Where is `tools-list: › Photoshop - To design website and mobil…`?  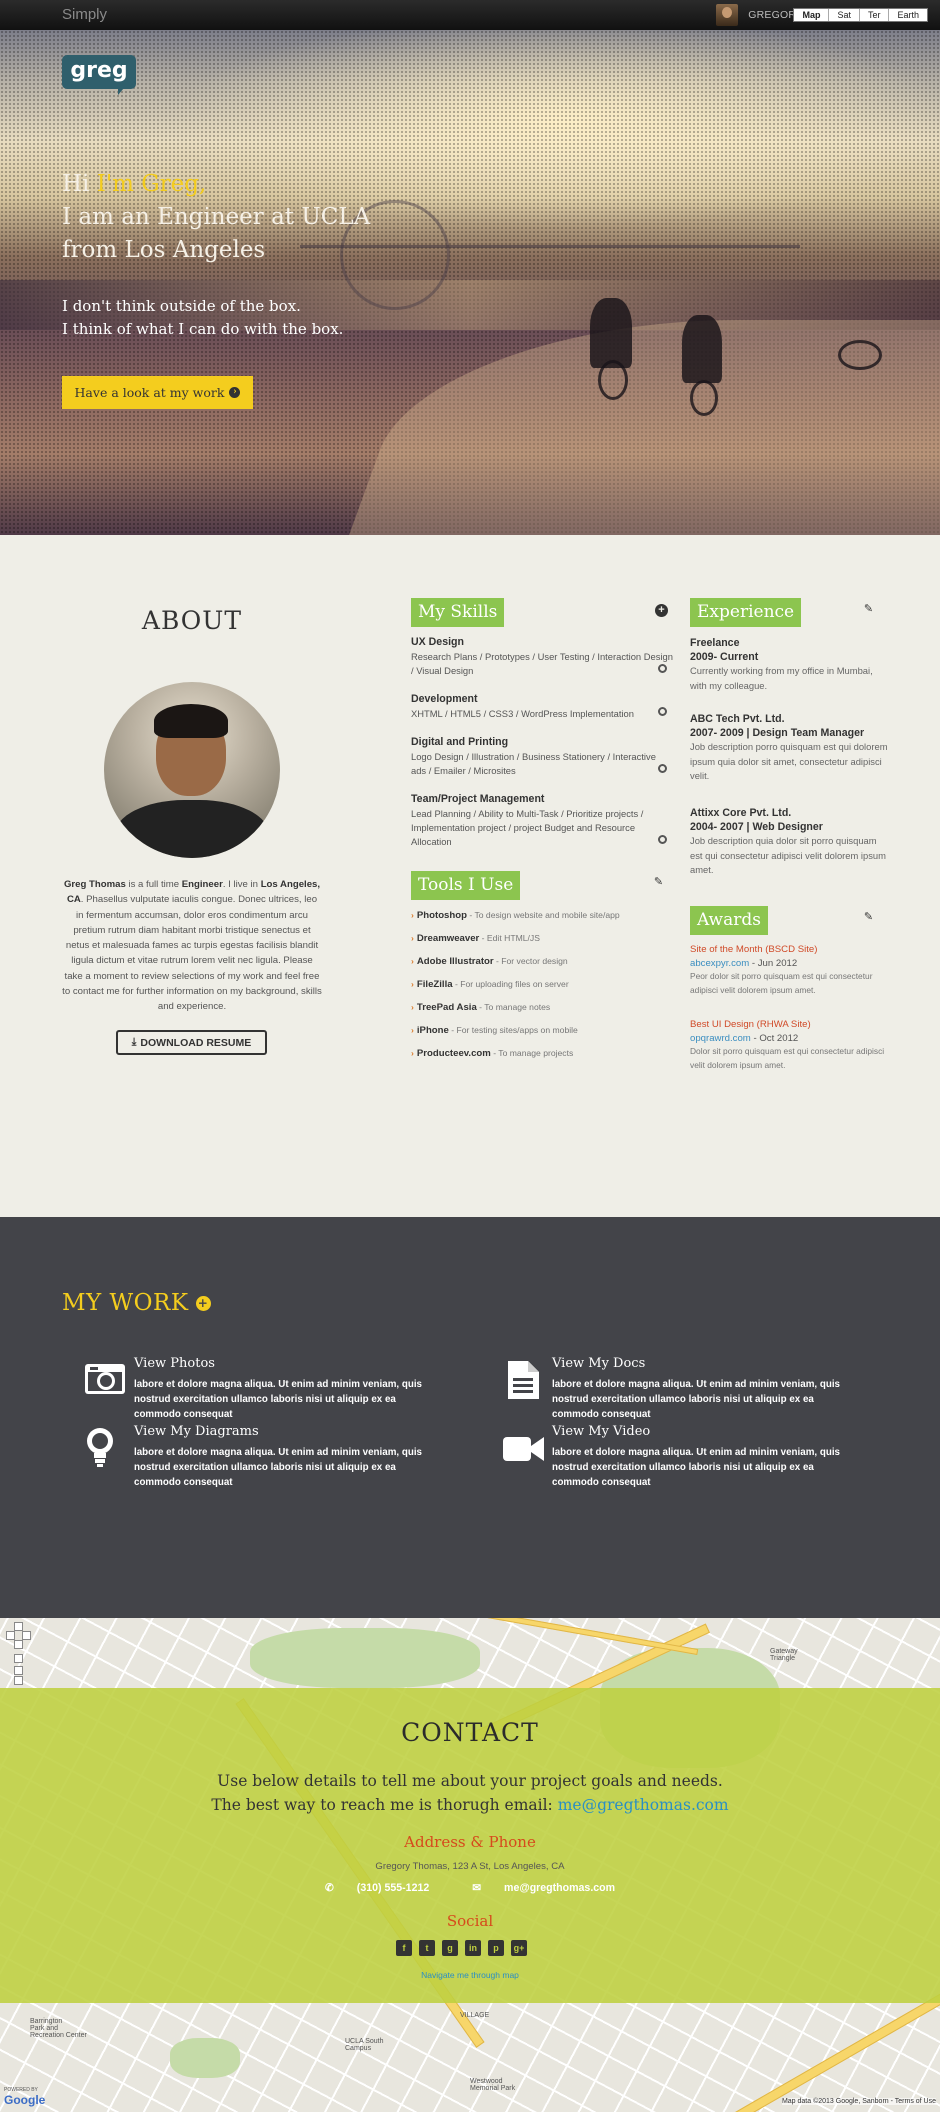 tools-list: › Photoshop - To design website and mobil… is located at coordinates (542, 988).